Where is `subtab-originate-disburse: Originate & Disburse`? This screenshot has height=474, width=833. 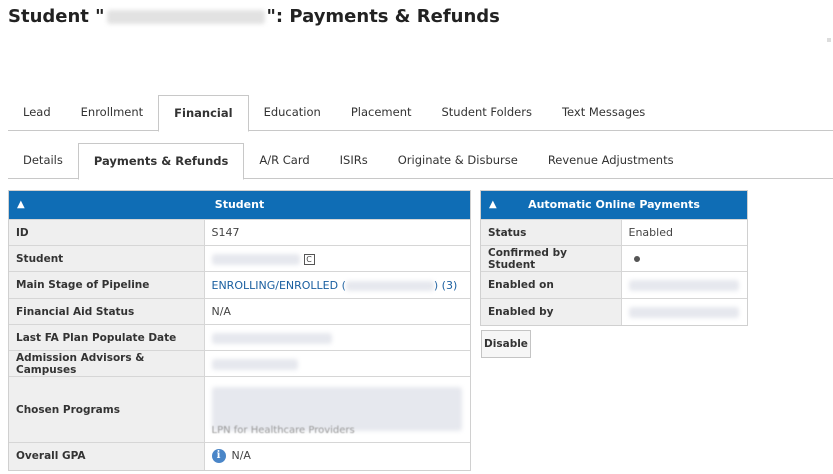 subtab-originate-disburse: Originate & Disburse is located at coordinates (458, 160).